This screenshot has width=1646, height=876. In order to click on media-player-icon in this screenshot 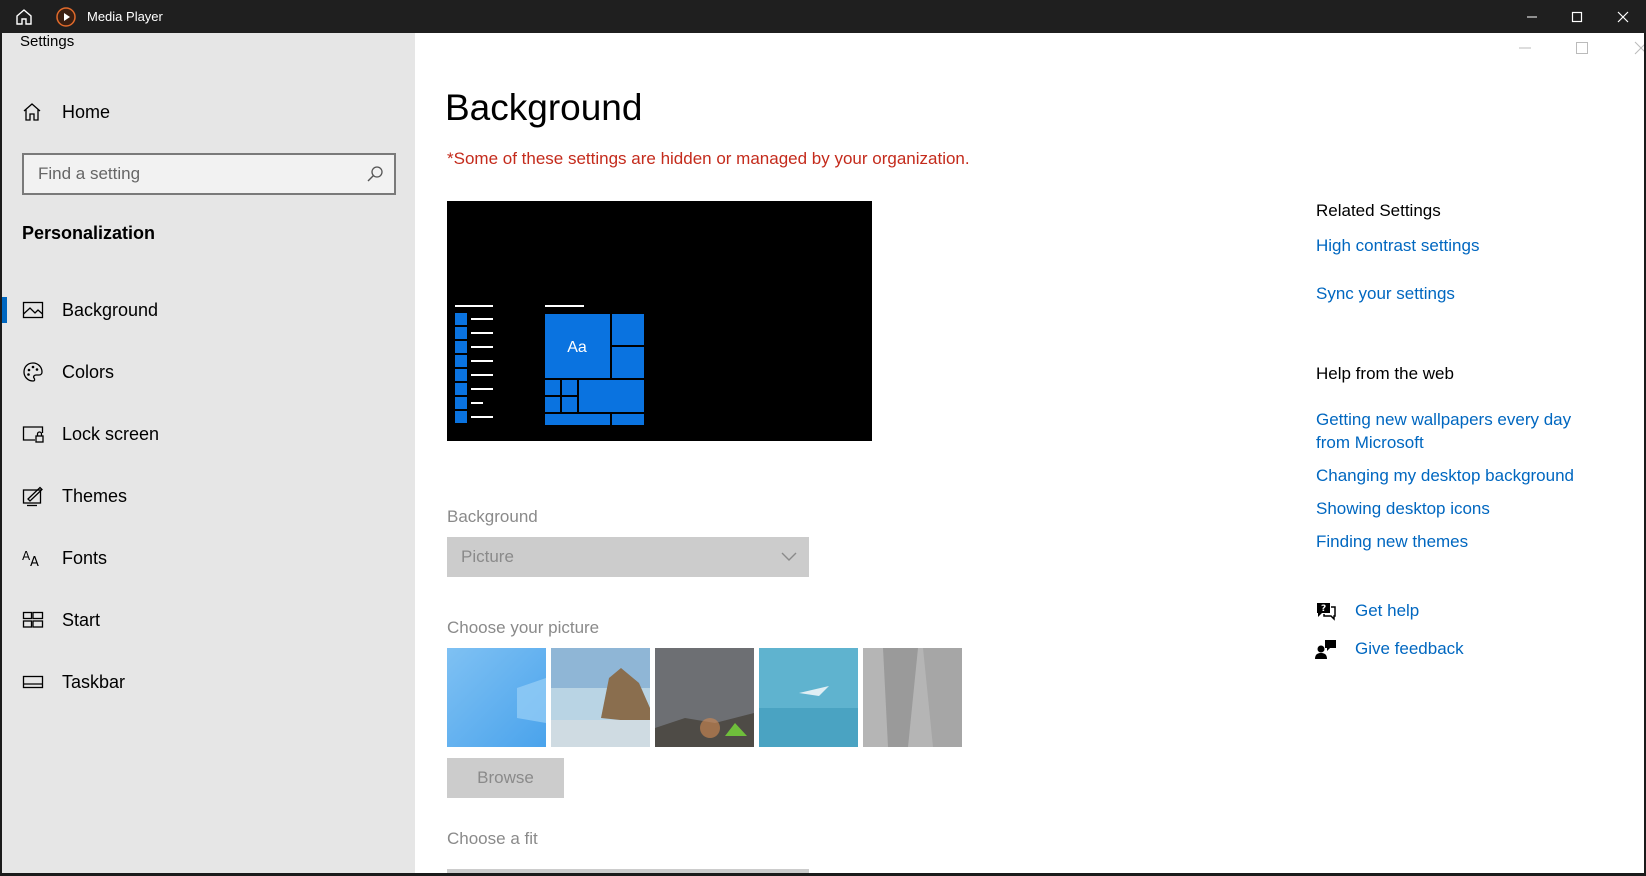, I will do `click(66, 17)`.